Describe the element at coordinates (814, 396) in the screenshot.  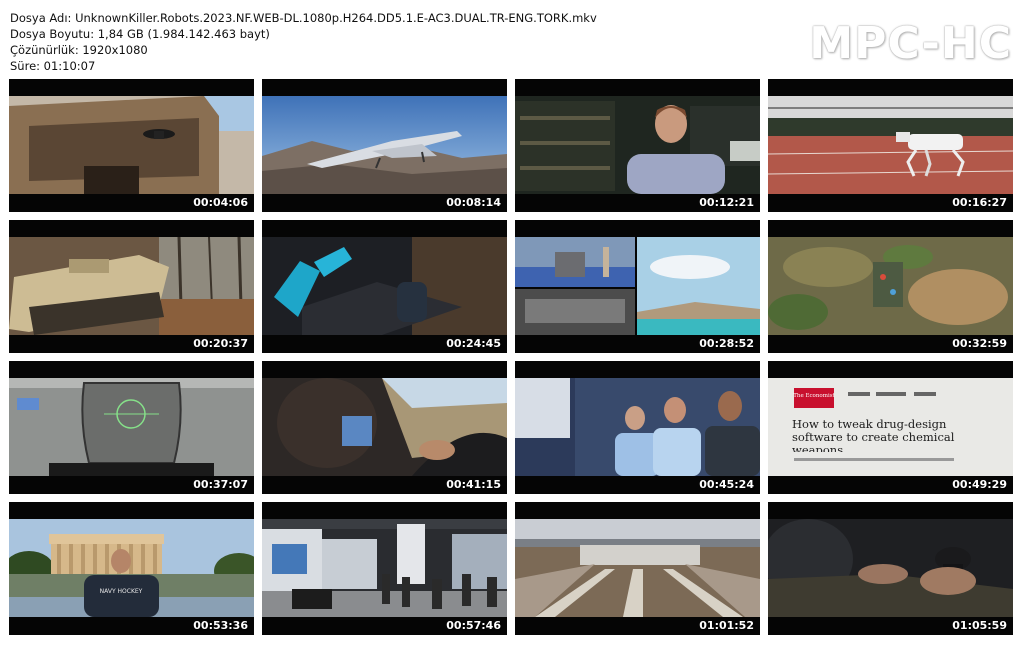
I see `economist-brand: The Economist` at that location.